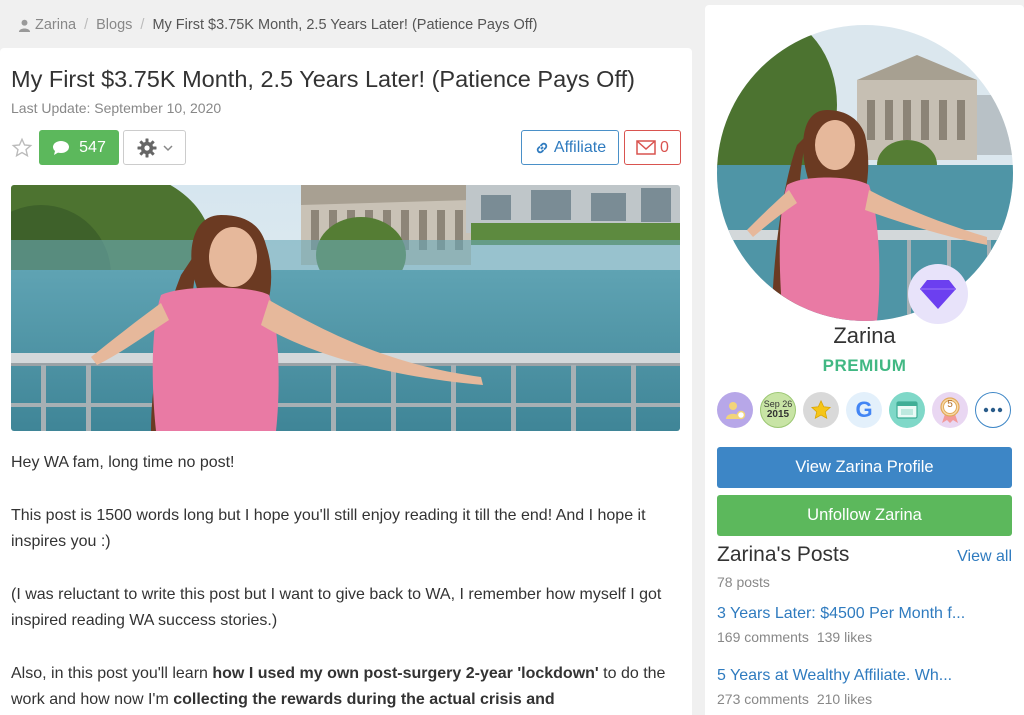  Describe the element at coordinates (783, 554) in the screenshot. I see `author-posts-heading: Zarina's Posts` at that location.